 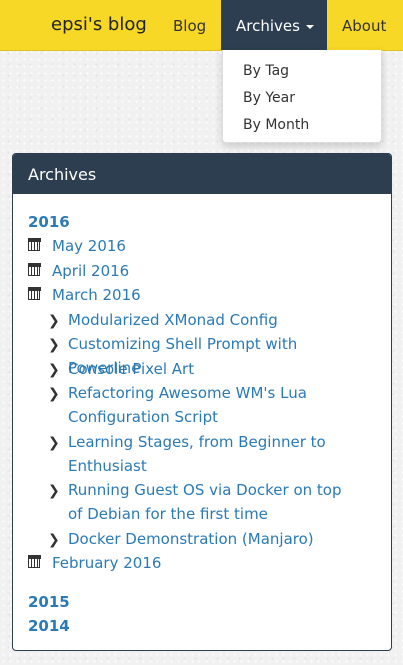 What do you see at coordinates (302, 125) in the screenshot?
I see `dropdown-item-by-month: By Month` at bounding box center [302, 125].